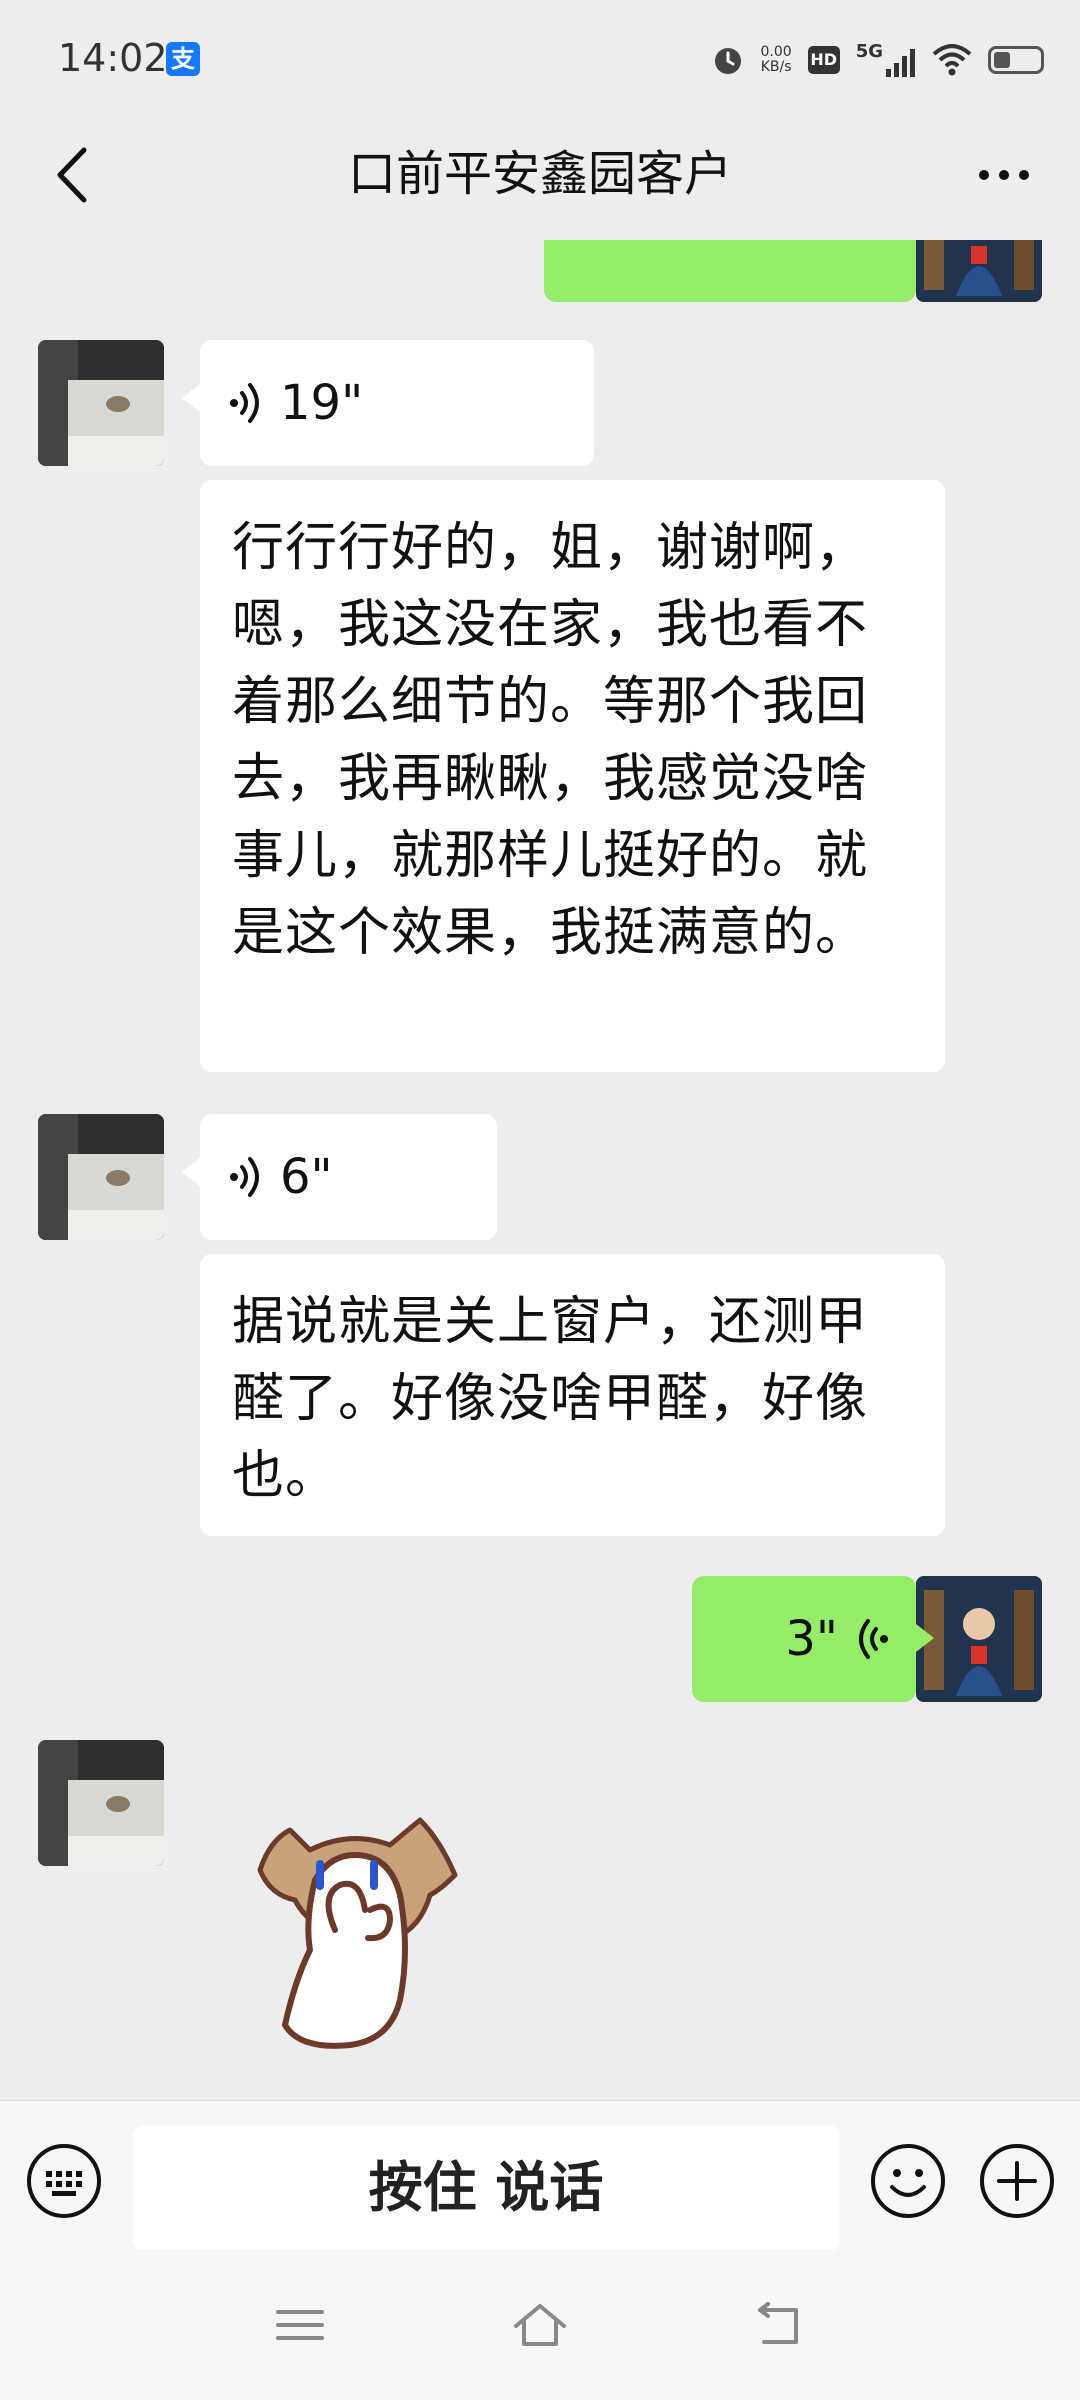 The width and height of the screenshot is (1080, 2400). I want to click on home-icon, so click(540, 2325).